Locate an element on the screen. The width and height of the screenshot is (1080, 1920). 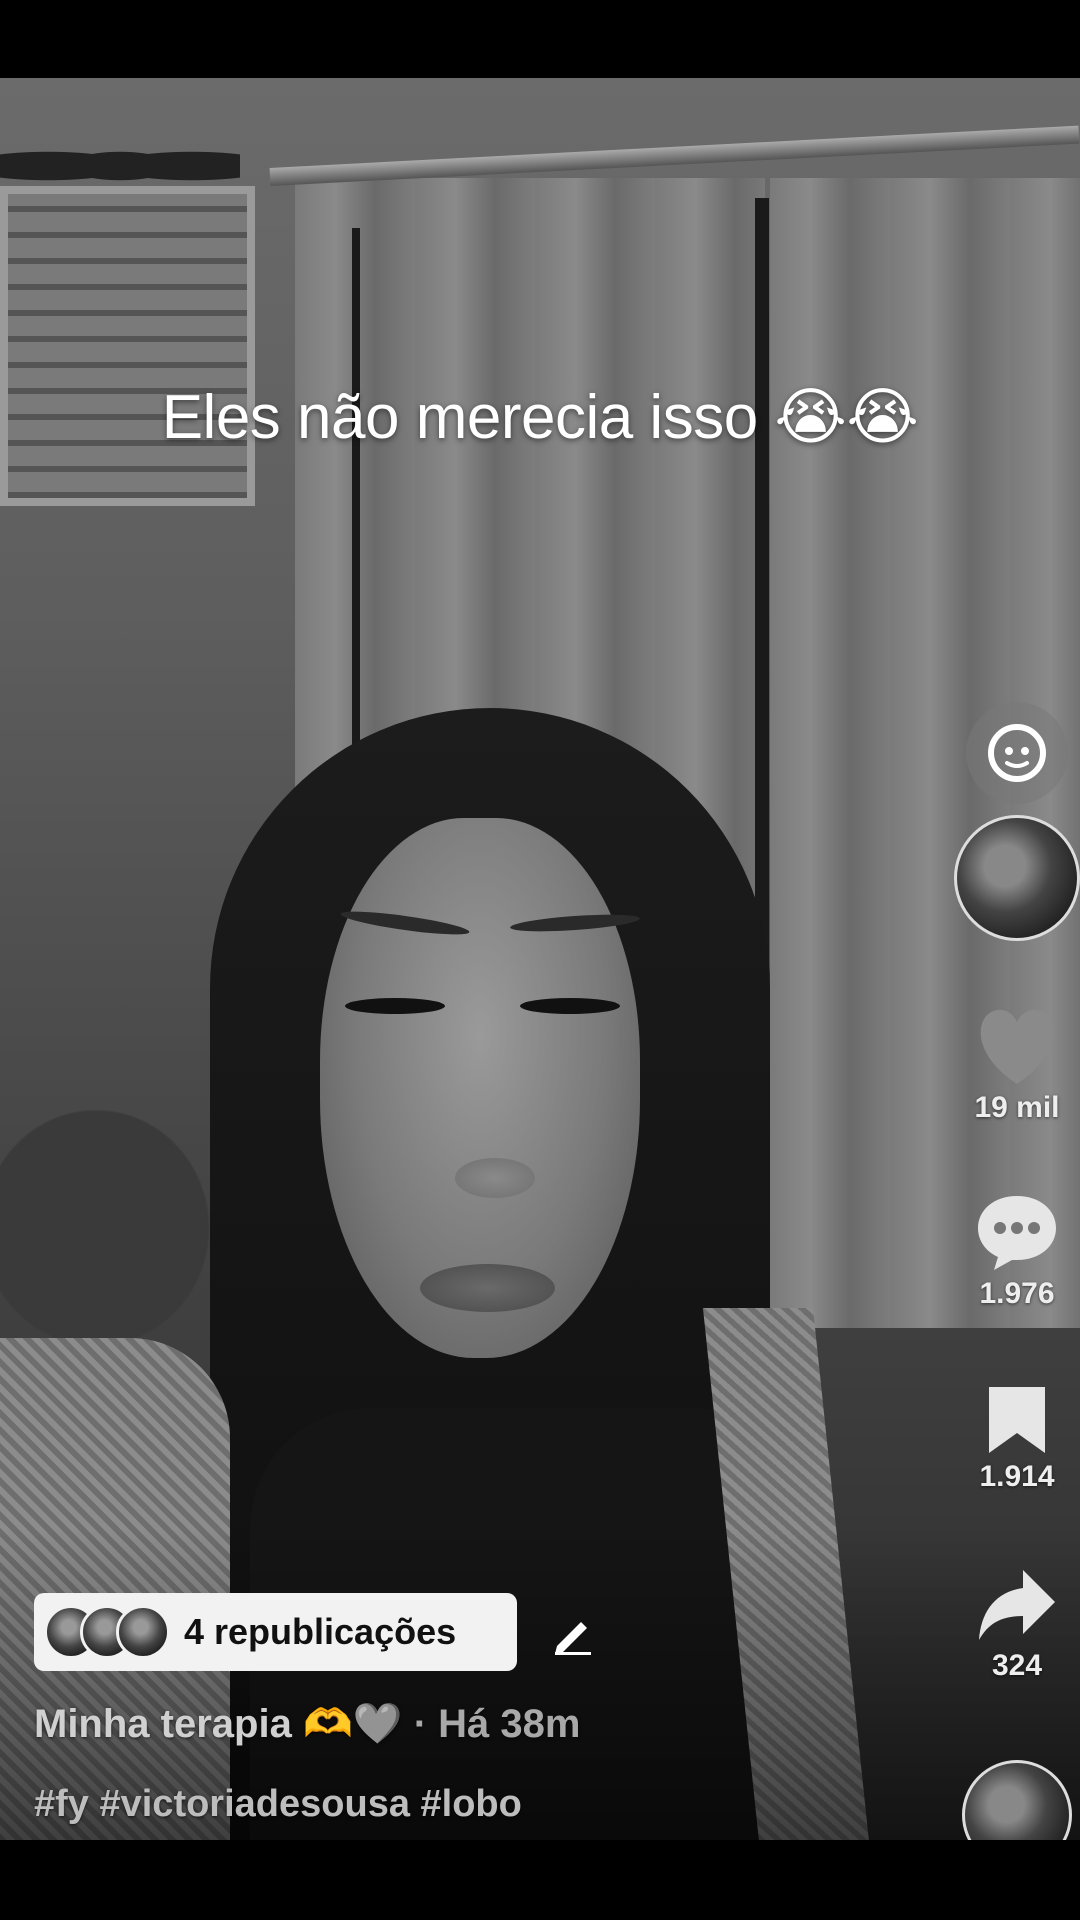
post-time: · Há 38m is located at coordinates (497, 1724).